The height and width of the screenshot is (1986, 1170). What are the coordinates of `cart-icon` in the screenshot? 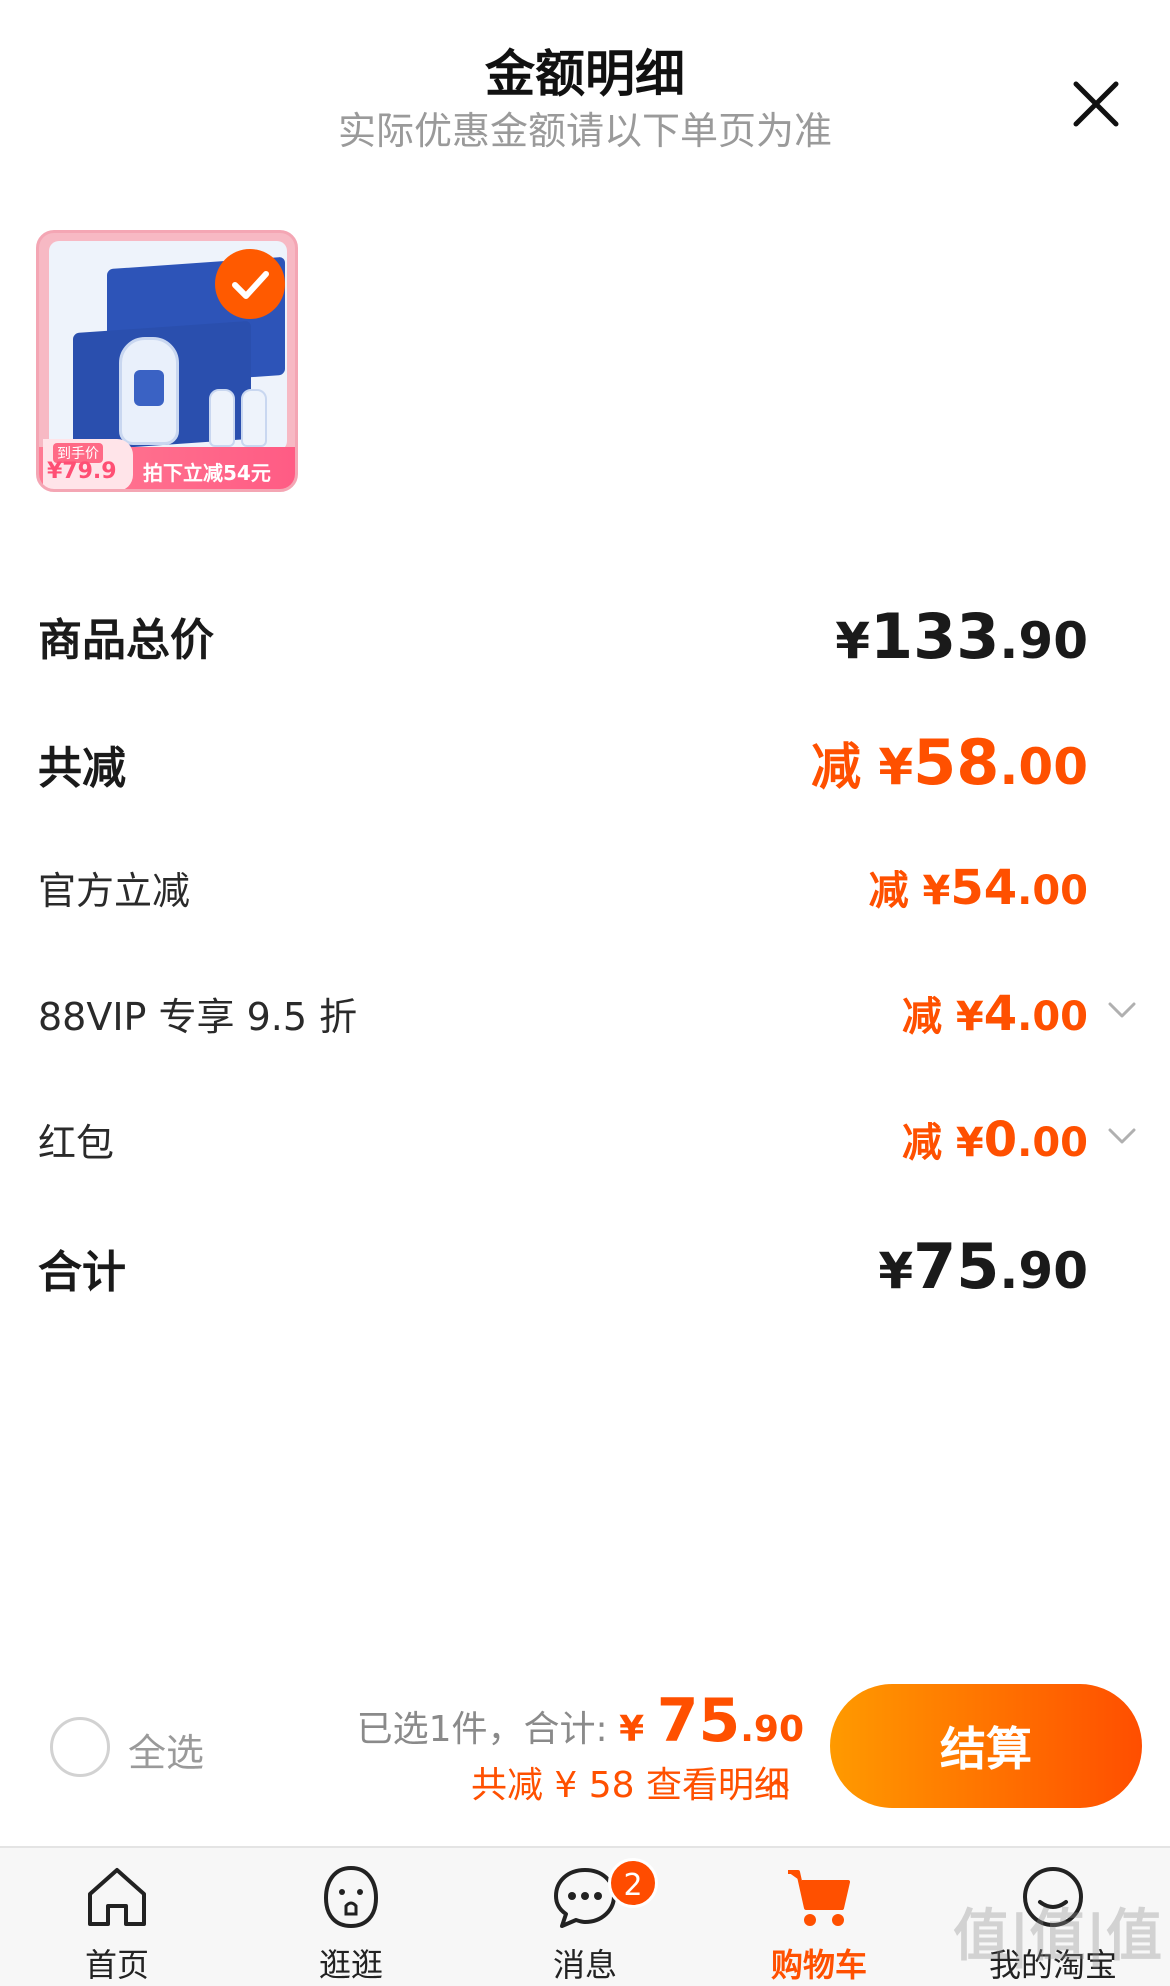 It's located at (819, 1898).